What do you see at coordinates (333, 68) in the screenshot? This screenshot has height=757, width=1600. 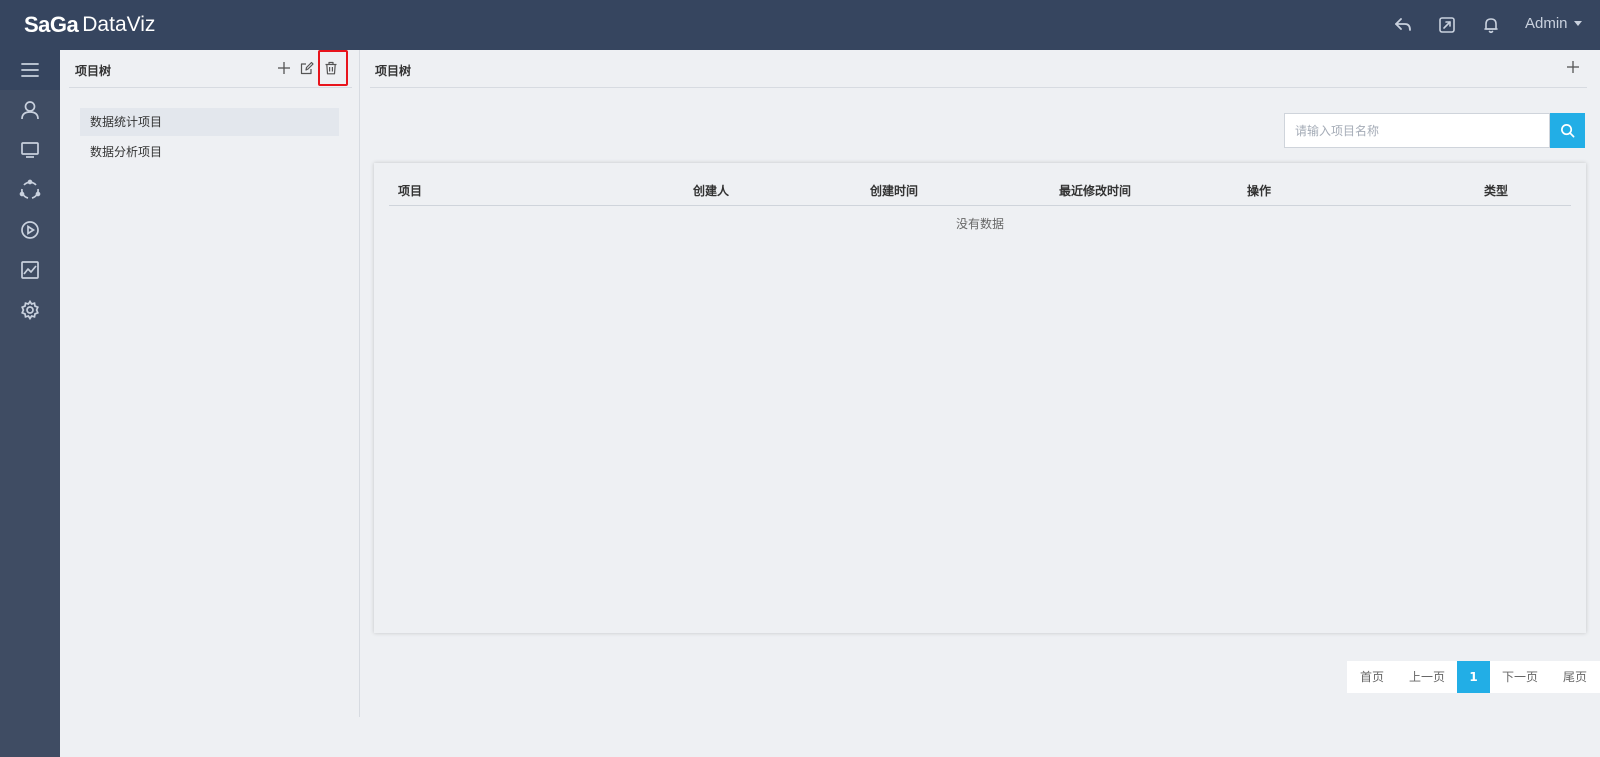 I see `delete-highlight-box` at bounding box center [333, 68].